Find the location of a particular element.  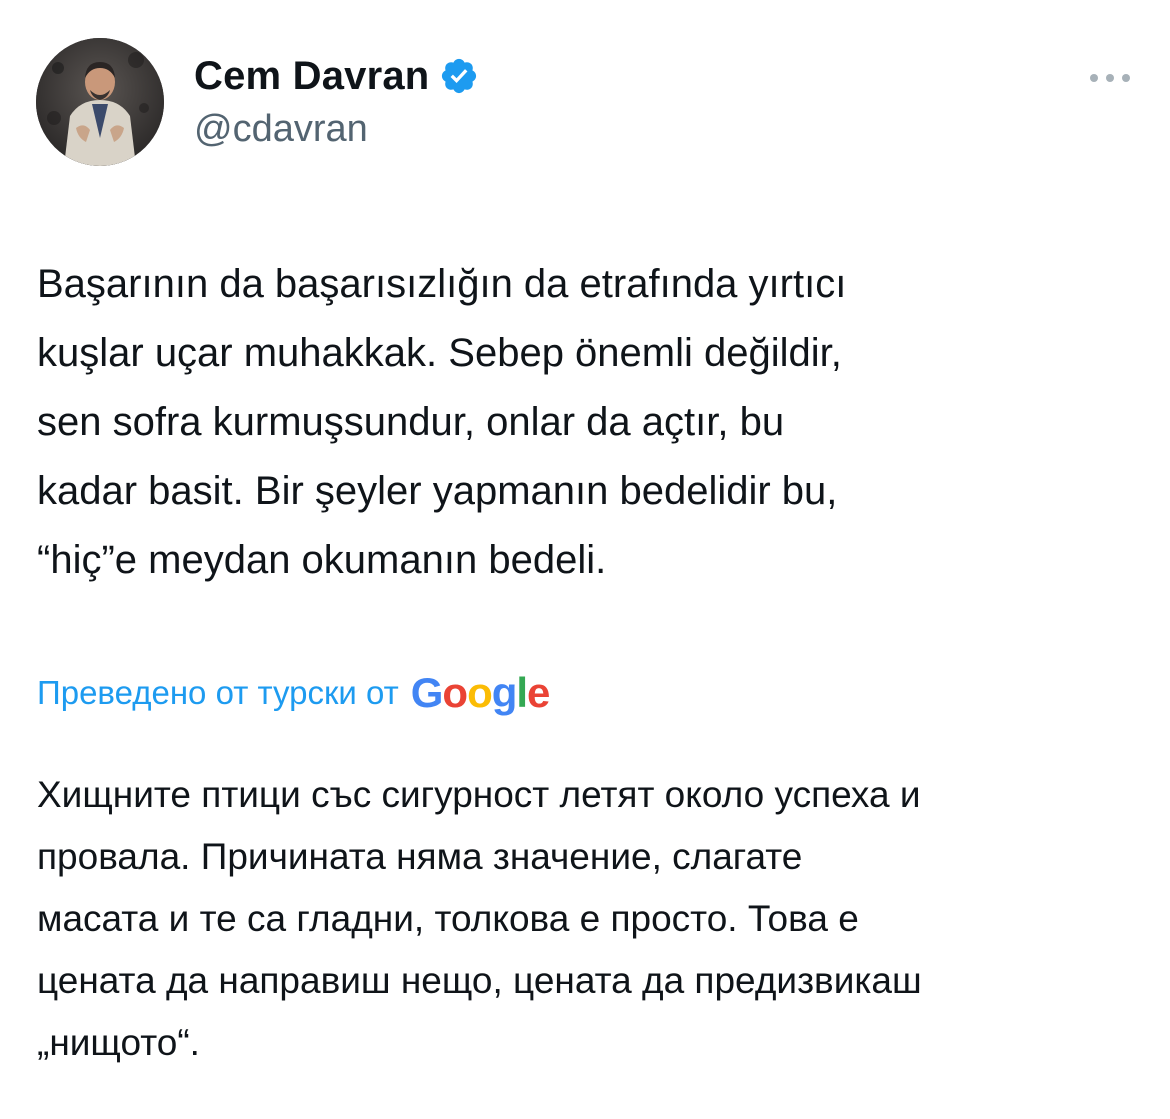

google-logo-letter: e is located at coordinates (538, 692).